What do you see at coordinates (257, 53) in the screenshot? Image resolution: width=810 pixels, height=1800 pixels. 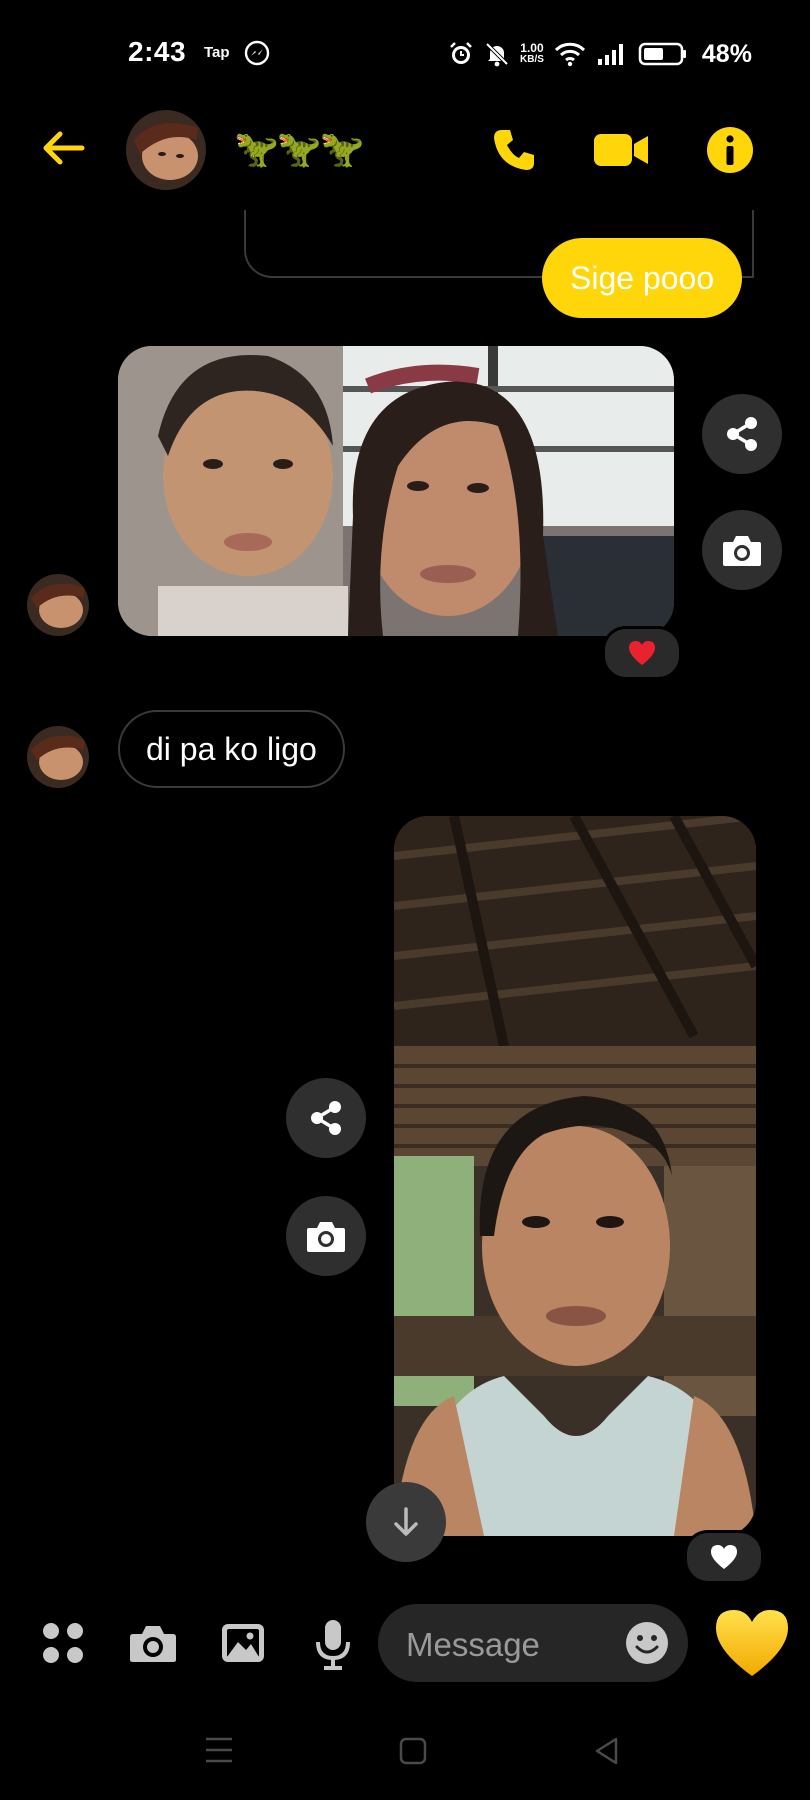 I see `messenger-icon` at bounding box center [257, 53].